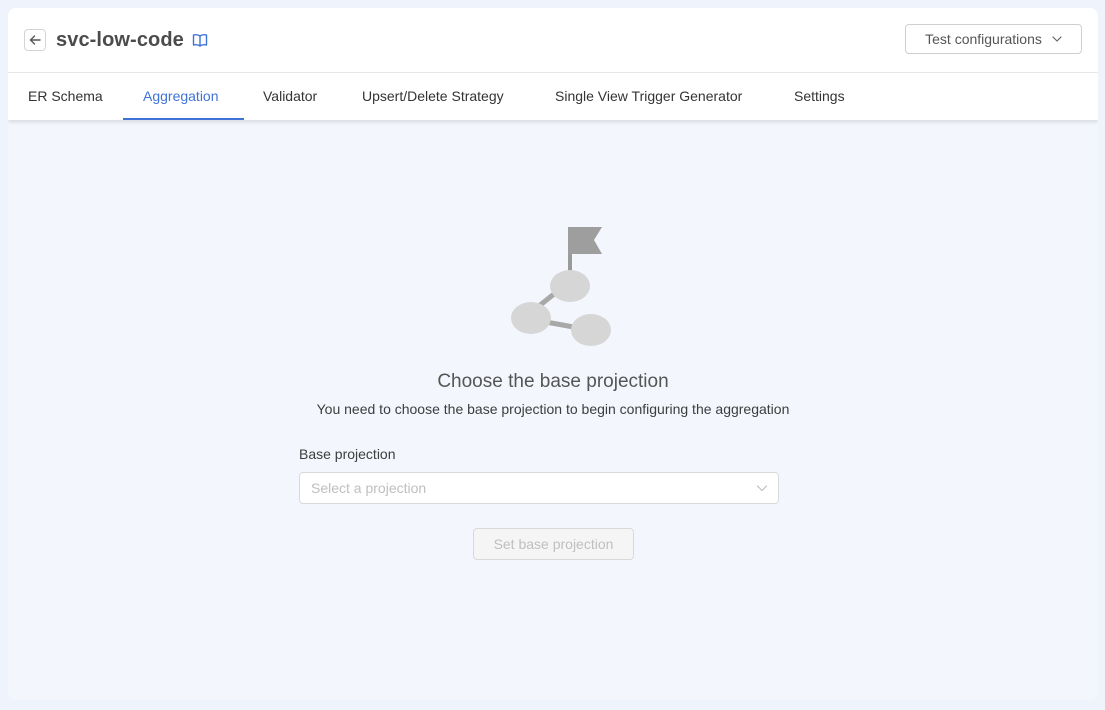 This screenshot has height=710, width=1105. I want to click on base-projection-select: Select a projection, so click(539, 488).